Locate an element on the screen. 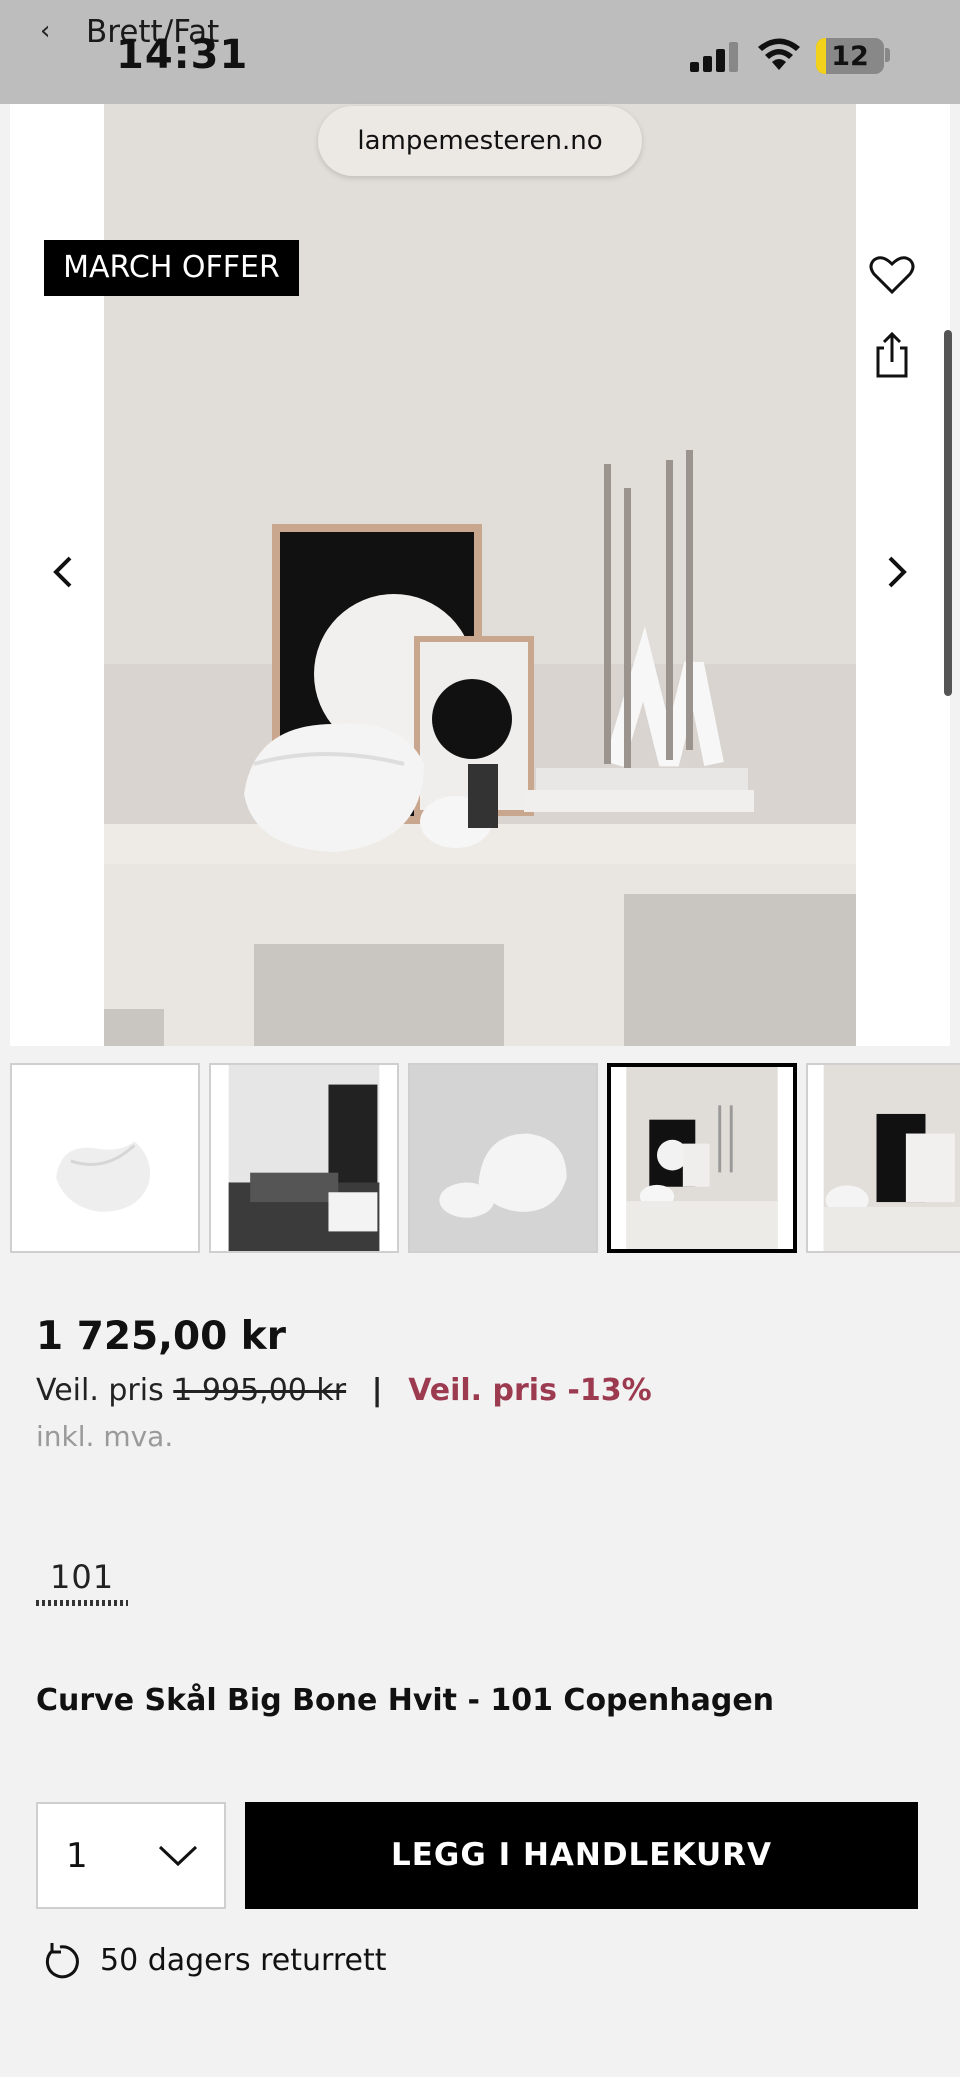  add-to-cart-button: LEGG I HANDLEKURV is located at coordinates (581, 1855).